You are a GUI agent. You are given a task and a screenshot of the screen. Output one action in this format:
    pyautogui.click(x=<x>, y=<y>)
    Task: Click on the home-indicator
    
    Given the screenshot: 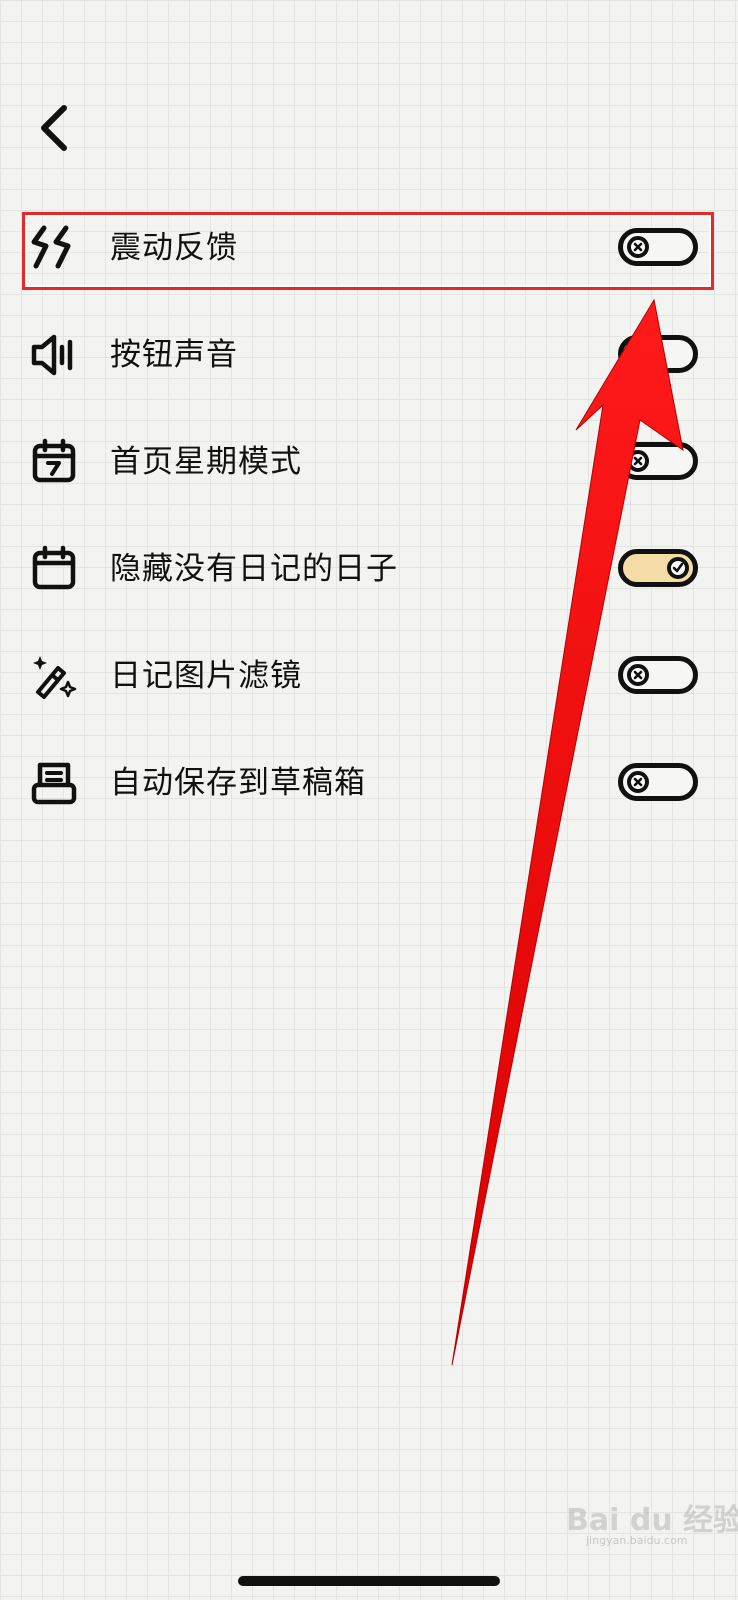 What is the action you would take?
    pyautogui.click(x=369, y=1581)
    